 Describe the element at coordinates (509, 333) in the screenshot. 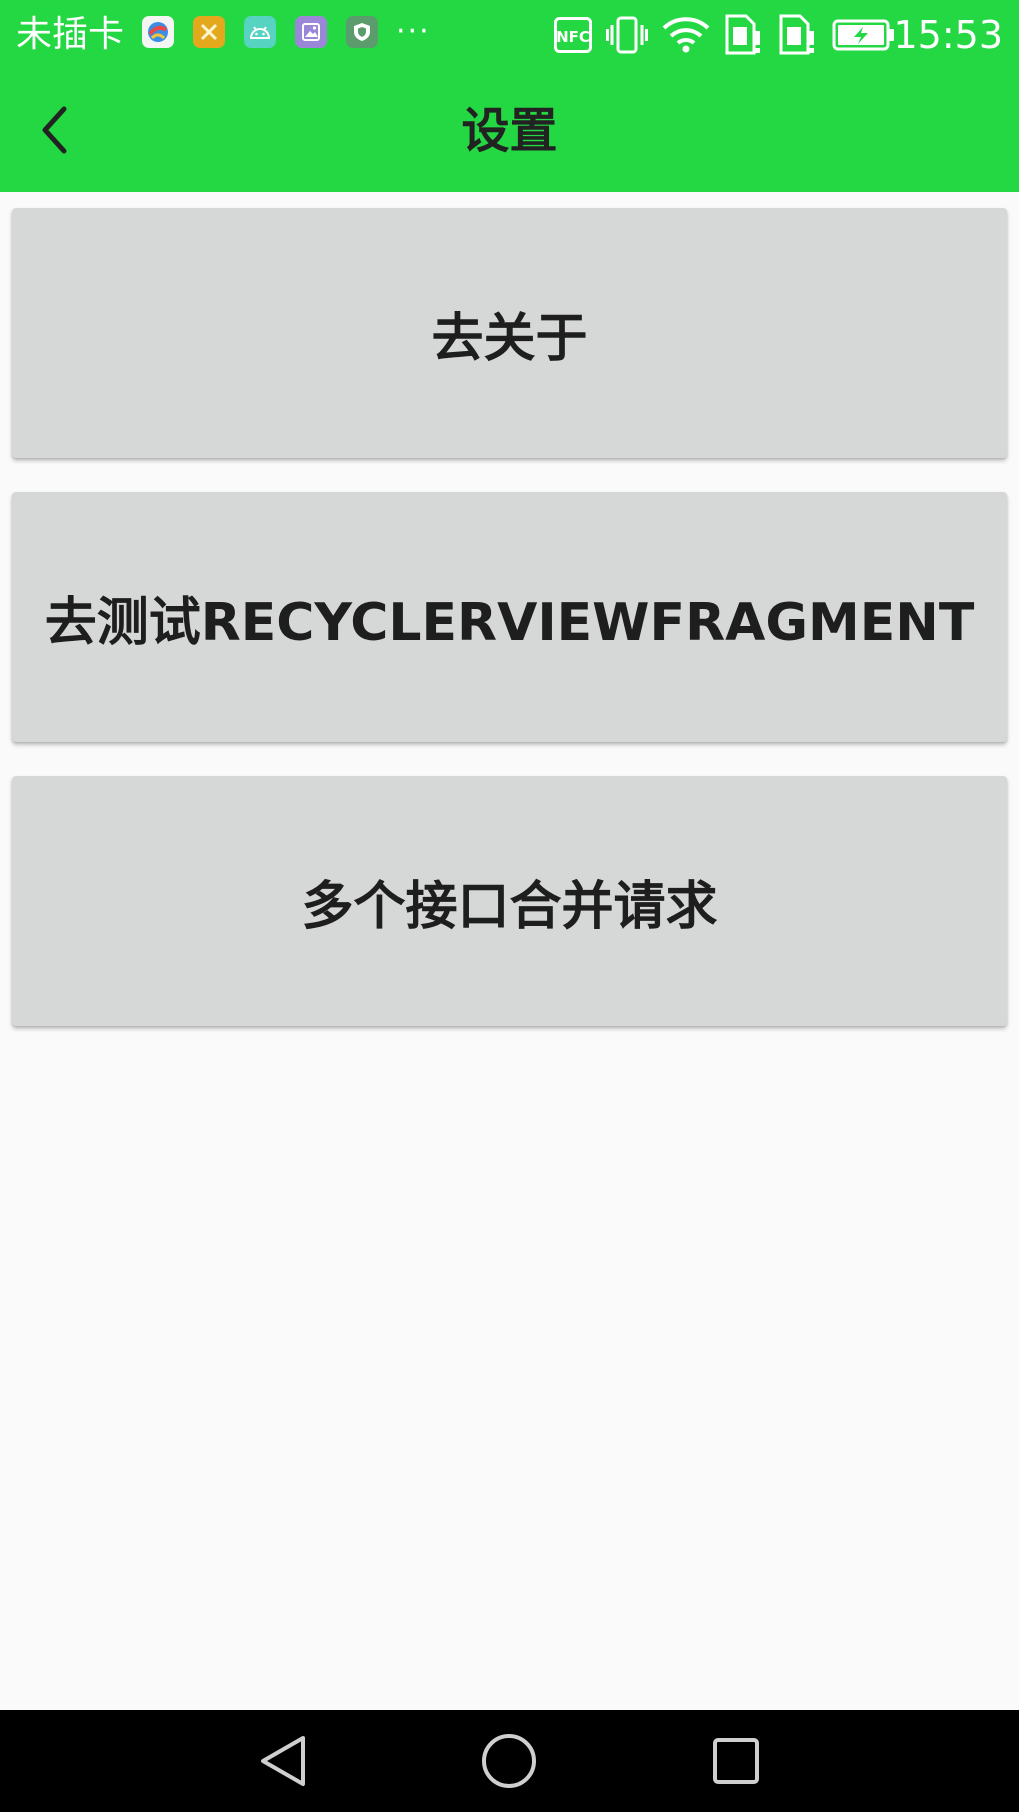

I see `go-about-button: 去关于` at that location.